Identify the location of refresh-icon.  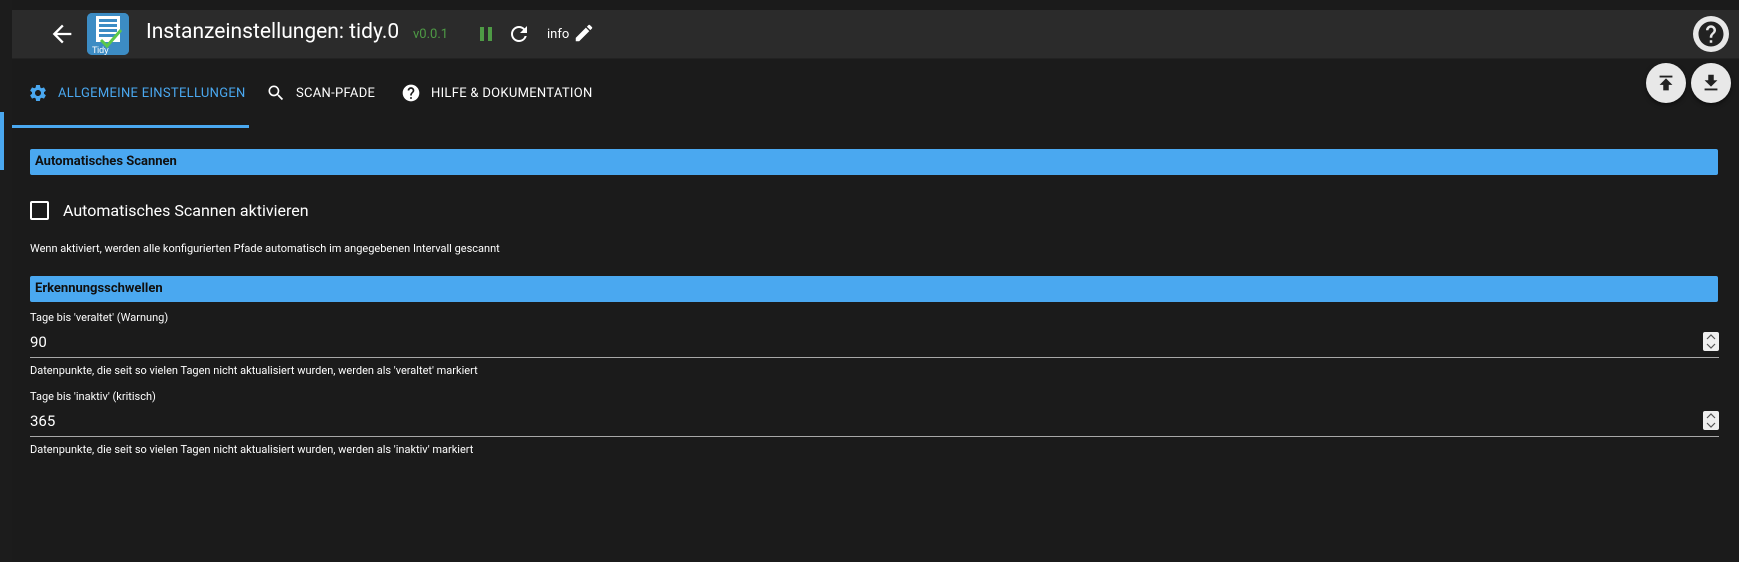
(519, 34).